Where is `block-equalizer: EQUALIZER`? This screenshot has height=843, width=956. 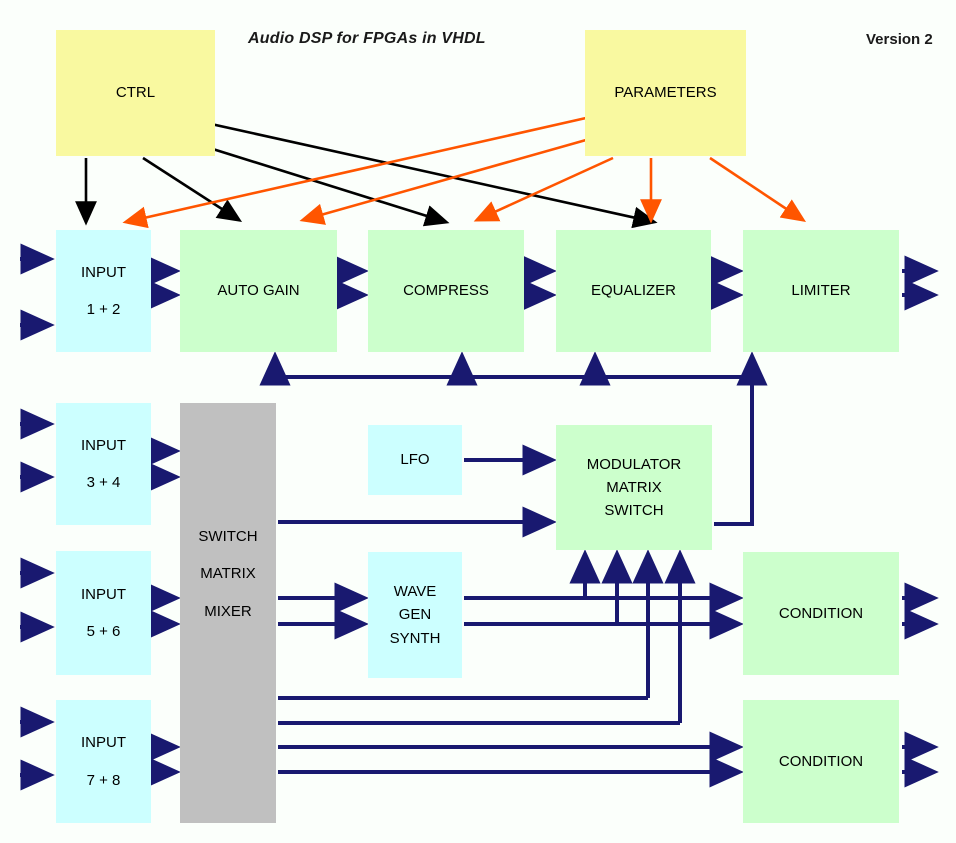
block-equalizer: EQUALIZER is located at coordinates (633, 291).